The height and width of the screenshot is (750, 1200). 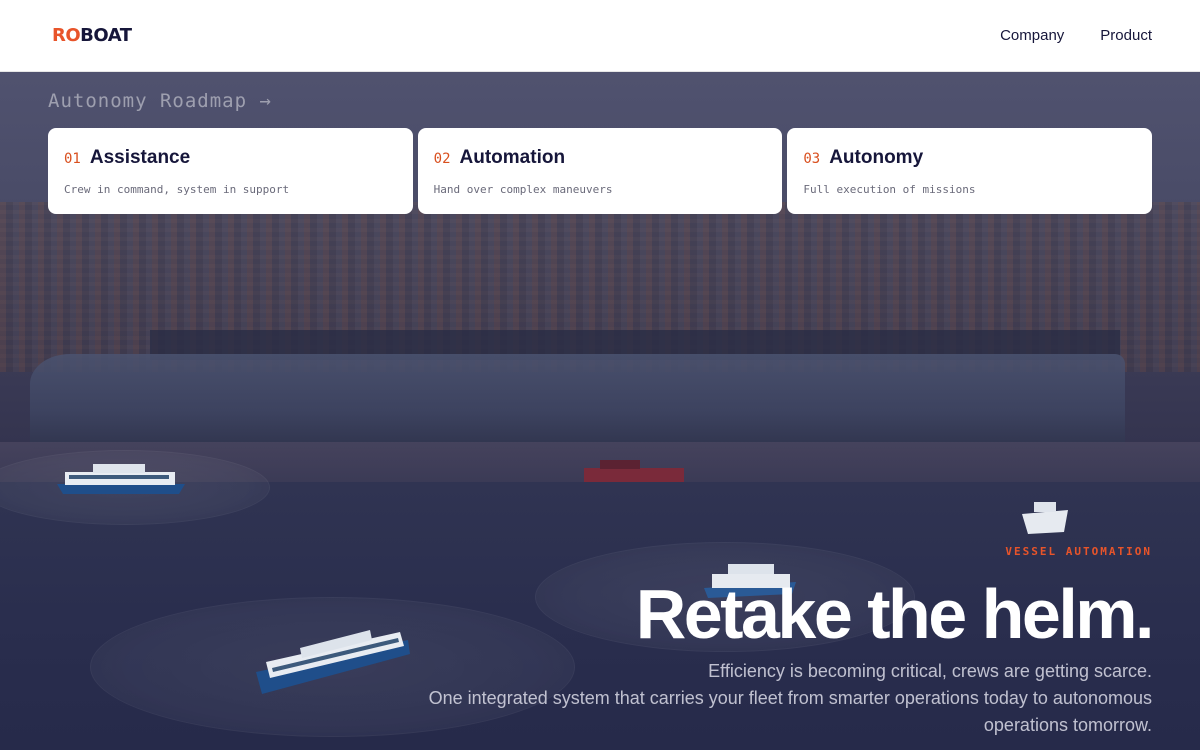 I want to click on card-head: 02 Automation, so click(x=600, y=158).